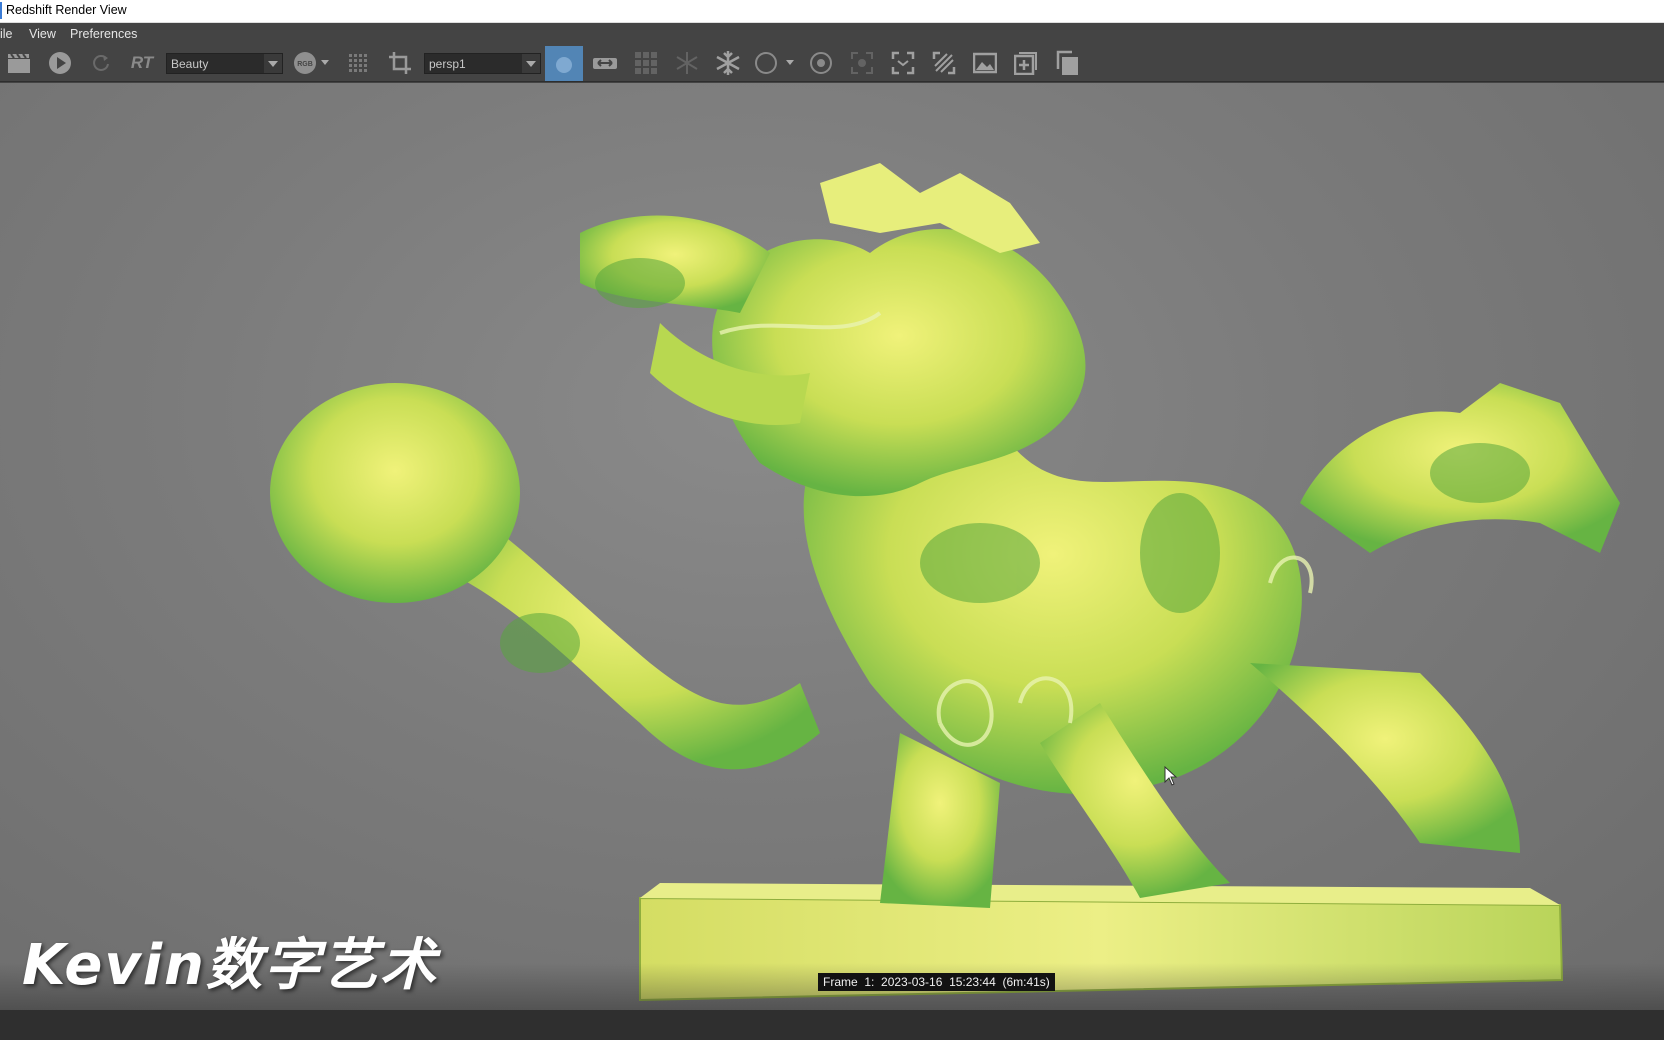 This screenshot has height=1040, width=1664. I want to click on play-button, so click(60, 63).